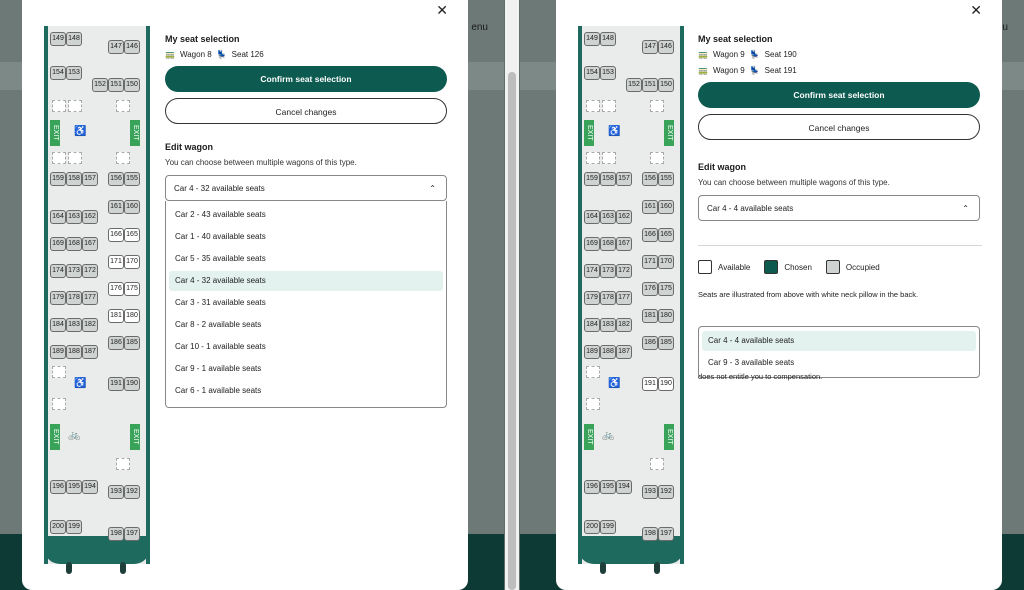 This screenshot has height=590, width=1024. Describe the element at coordinates (666, 235) in the screenshot. I see `seat: 165` at that location.